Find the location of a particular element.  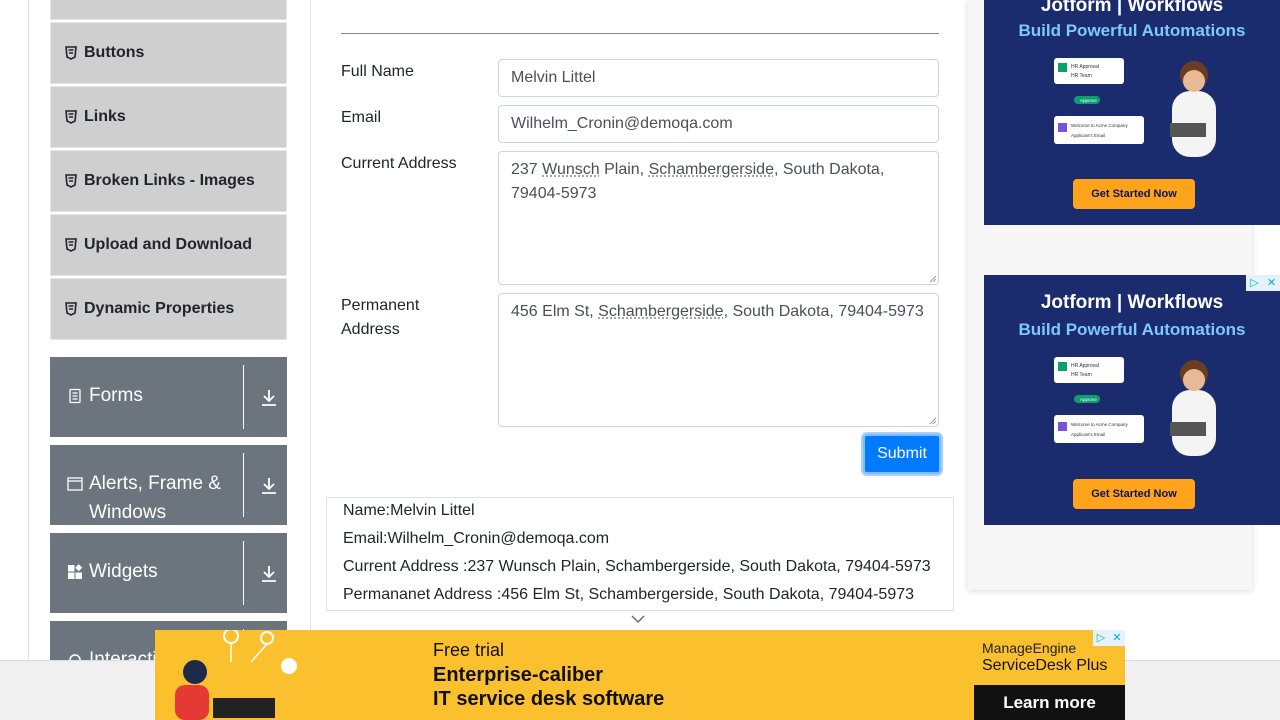

sidebar-item-dynamic-properties: Dynamic Properties is located at coordinates (168, 309).